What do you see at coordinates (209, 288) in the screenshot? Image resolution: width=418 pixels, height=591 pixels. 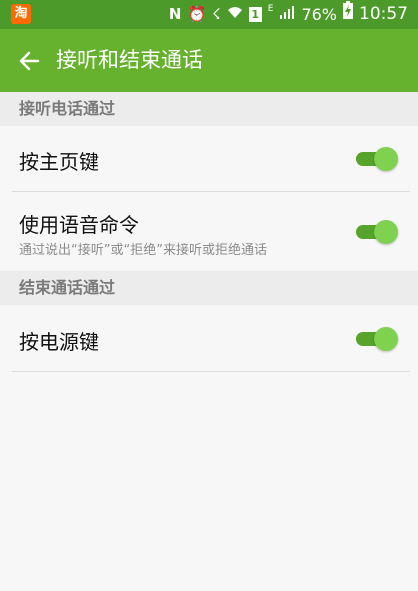 I see `section-header-end-calls: 结束通话通过` at bounding box center [209, 288].